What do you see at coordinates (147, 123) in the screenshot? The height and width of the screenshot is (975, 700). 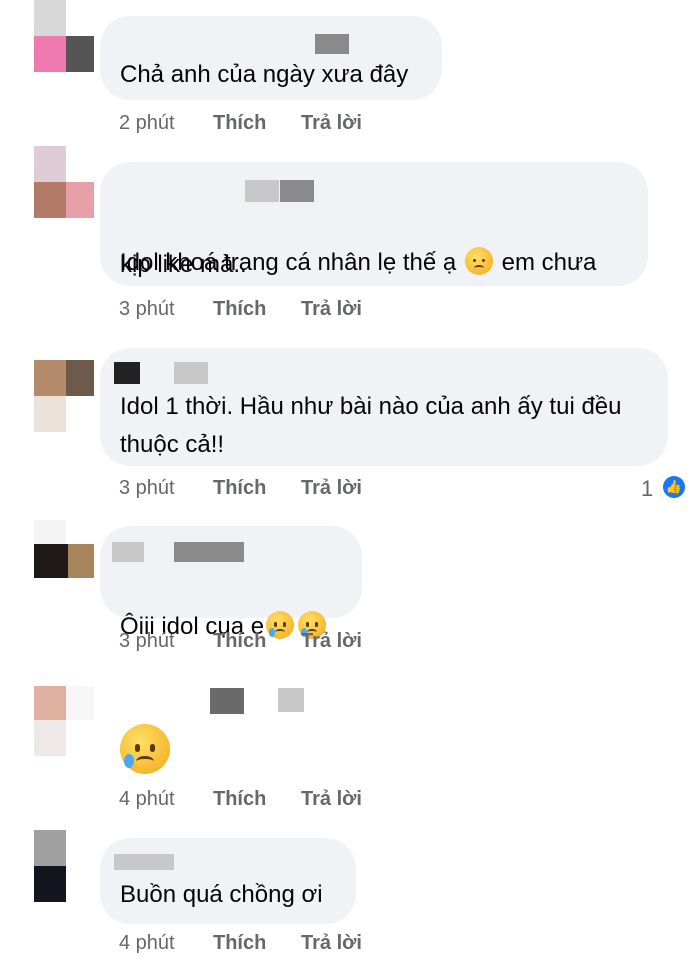 I see `comment-time: 2 phút` at bounding box center [147, 123].